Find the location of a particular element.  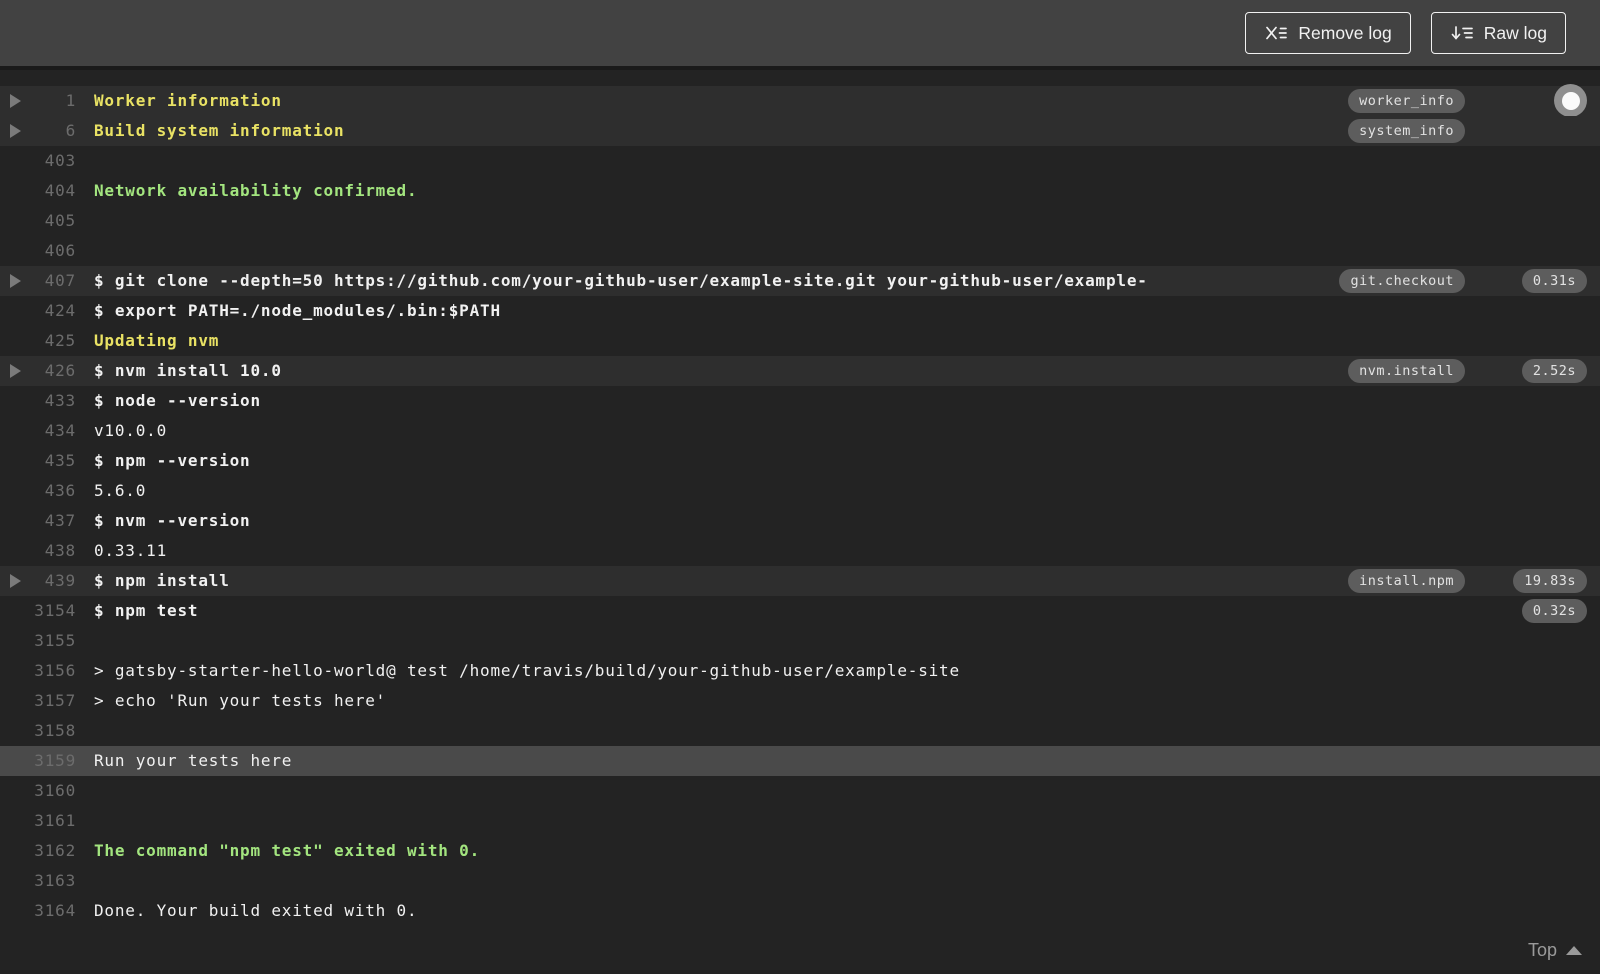

log-line: 437 $ nvm --version is located at coordinates (800, 521).